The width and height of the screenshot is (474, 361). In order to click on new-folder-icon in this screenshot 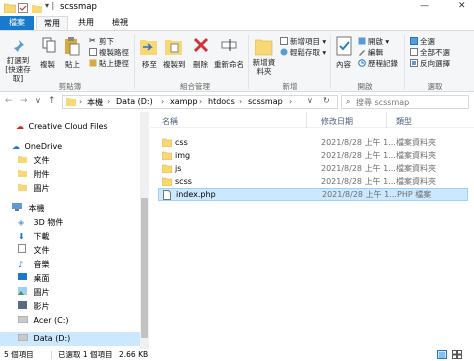, I will do `click(264, 46)`.